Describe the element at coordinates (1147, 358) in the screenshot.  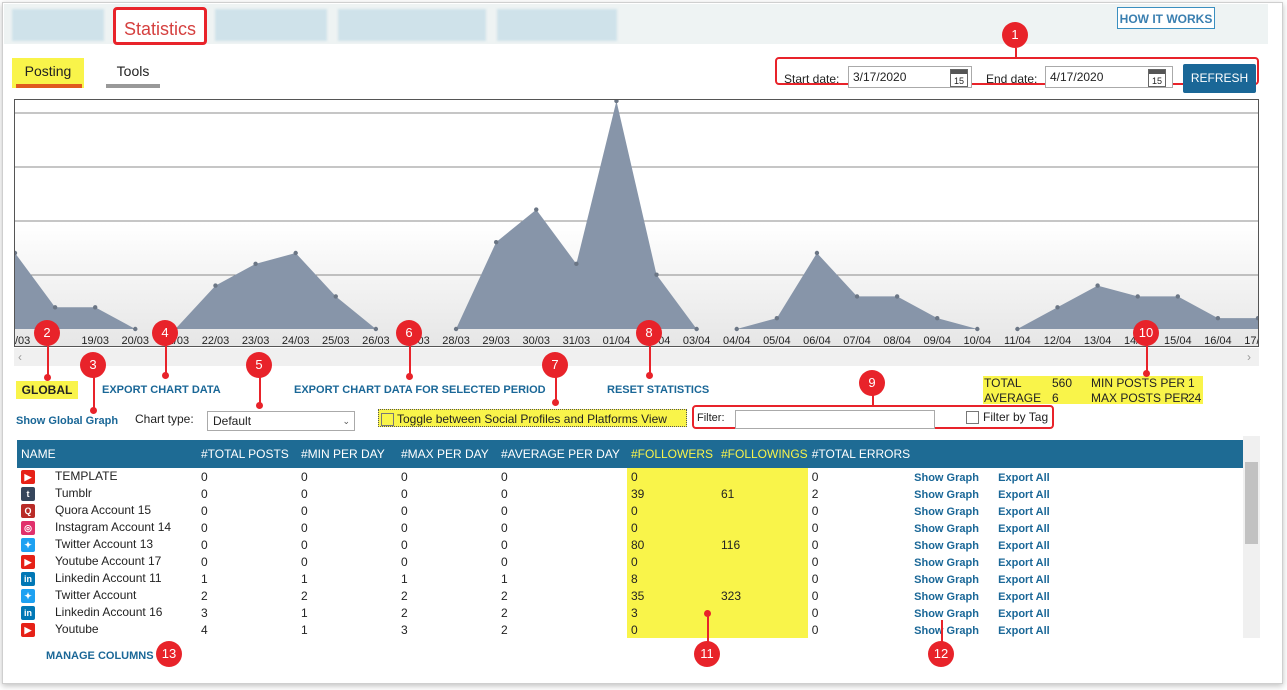
I see `callout-10-stem` at that location.